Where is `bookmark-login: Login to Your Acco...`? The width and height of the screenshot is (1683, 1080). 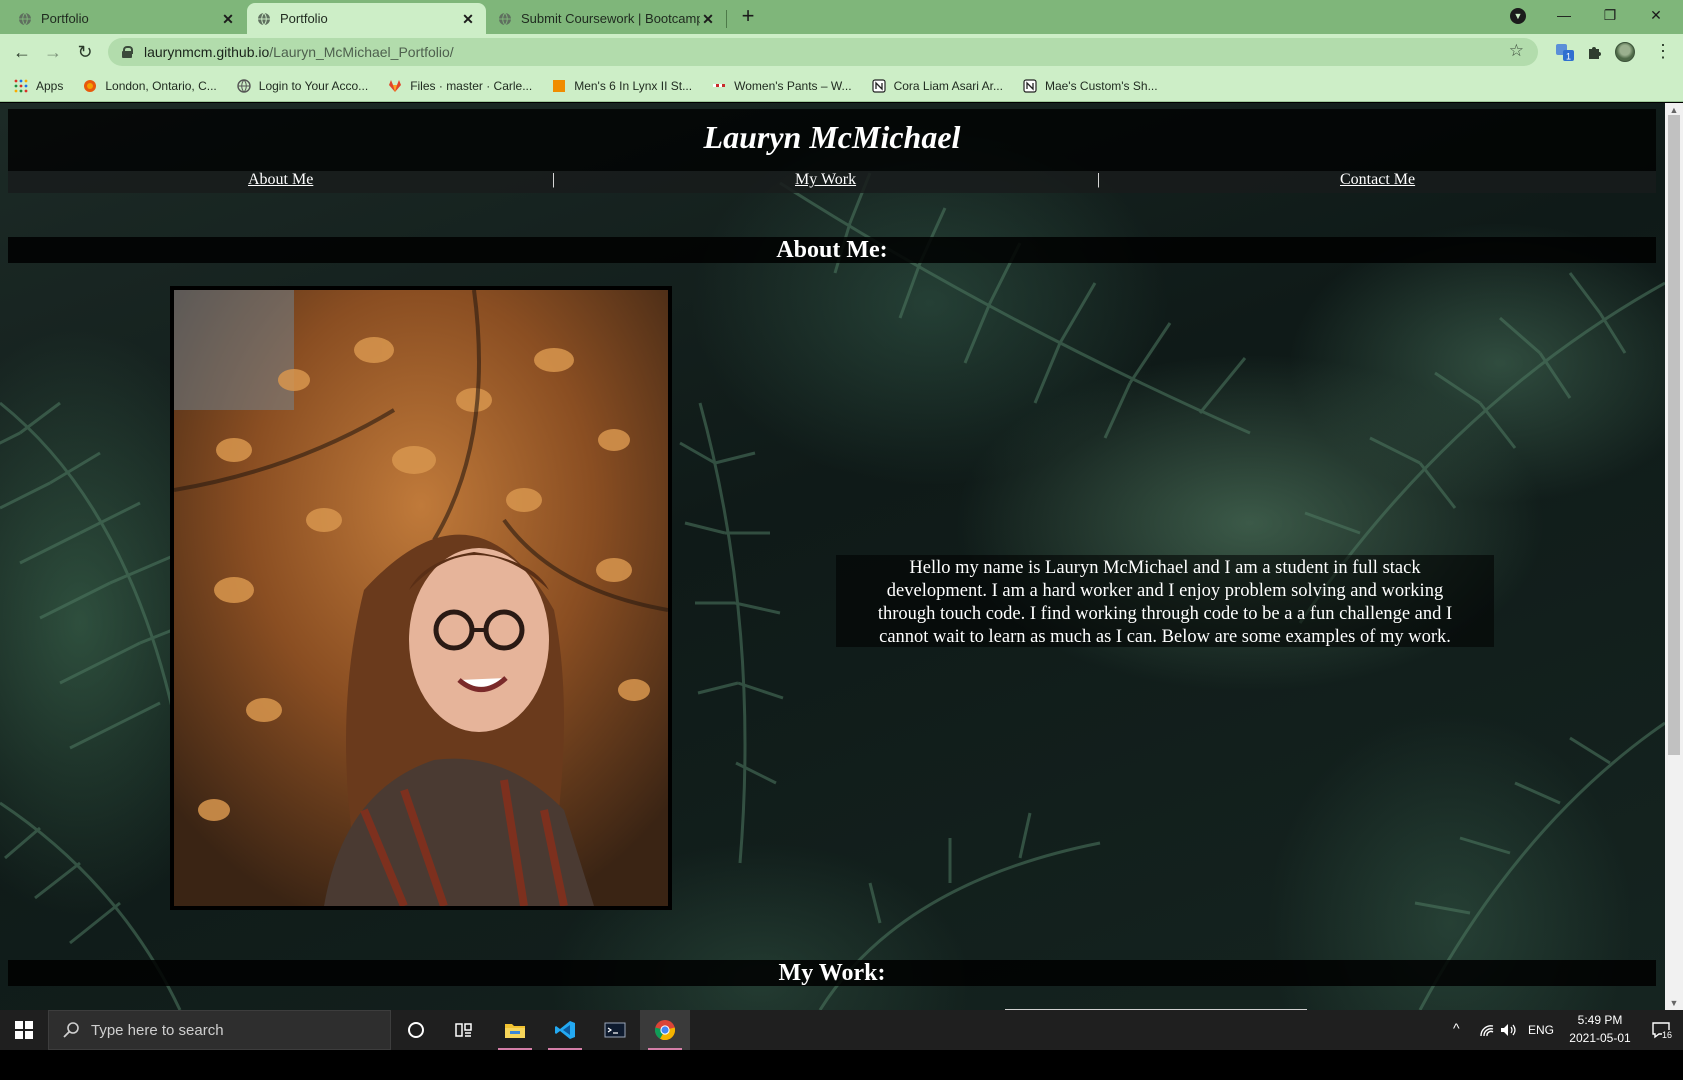
bookmark-login: Login to Your Acco... is located at coordinates (302, 86).